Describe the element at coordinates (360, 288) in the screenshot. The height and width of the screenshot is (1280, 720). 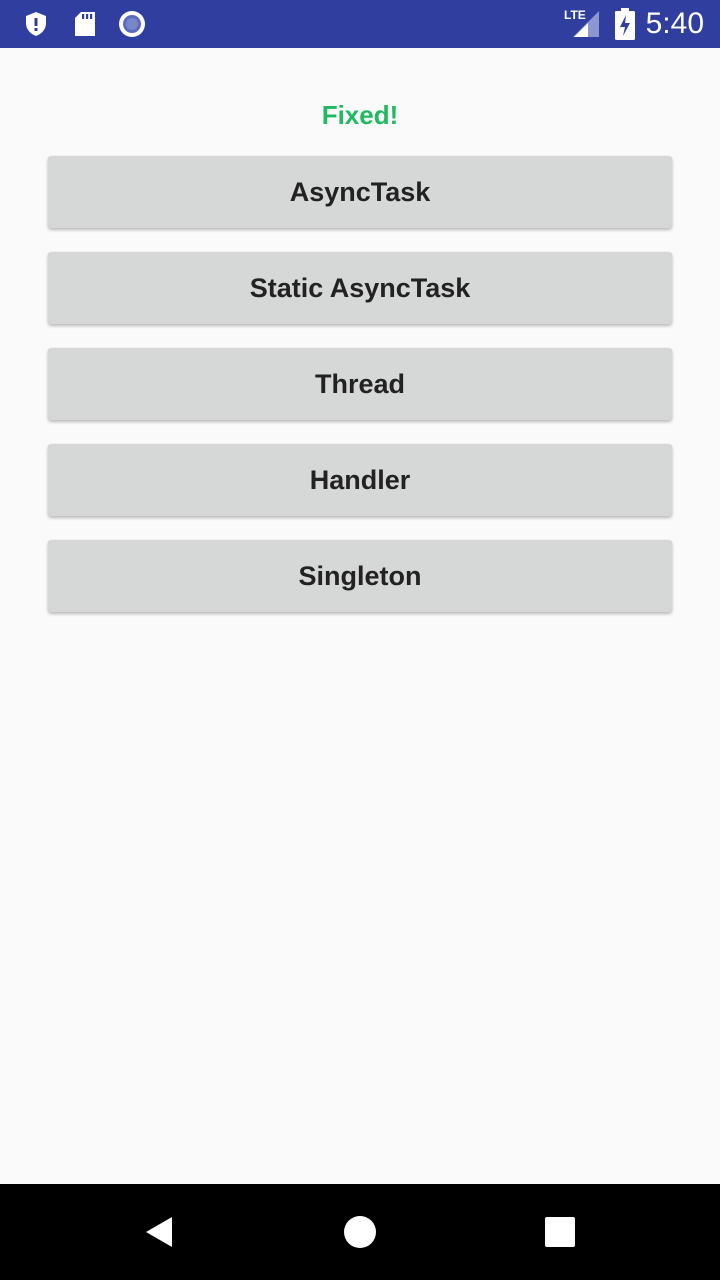
I see `static-asynctask-button: Static AsyncTask` at that location.